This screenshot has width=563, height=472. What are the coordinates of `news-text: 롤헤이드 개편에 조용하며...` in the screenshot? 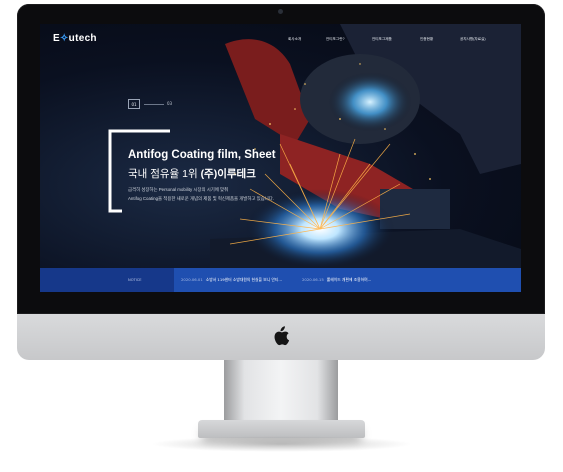 It's located at (349, 279).